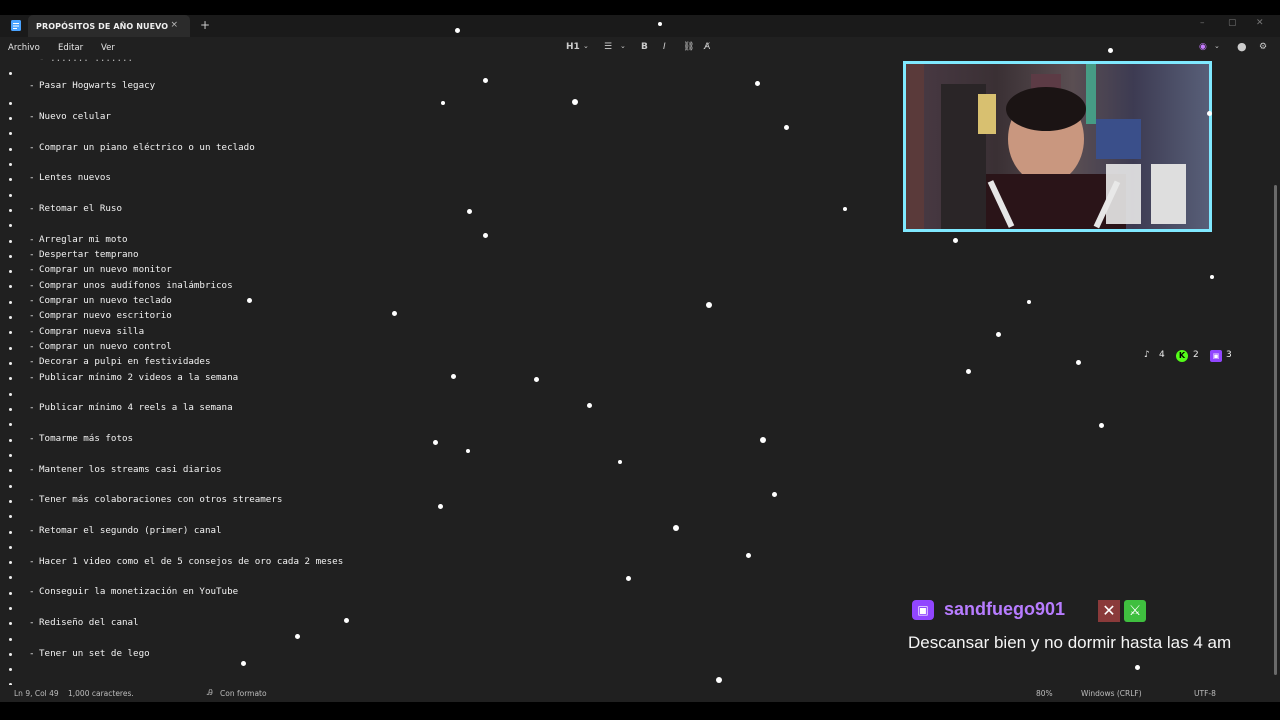 Image resolution: width=1280 pixels, height=720 pixels. I want to click on chat-username: sandfuego901, so click(1005, 609).